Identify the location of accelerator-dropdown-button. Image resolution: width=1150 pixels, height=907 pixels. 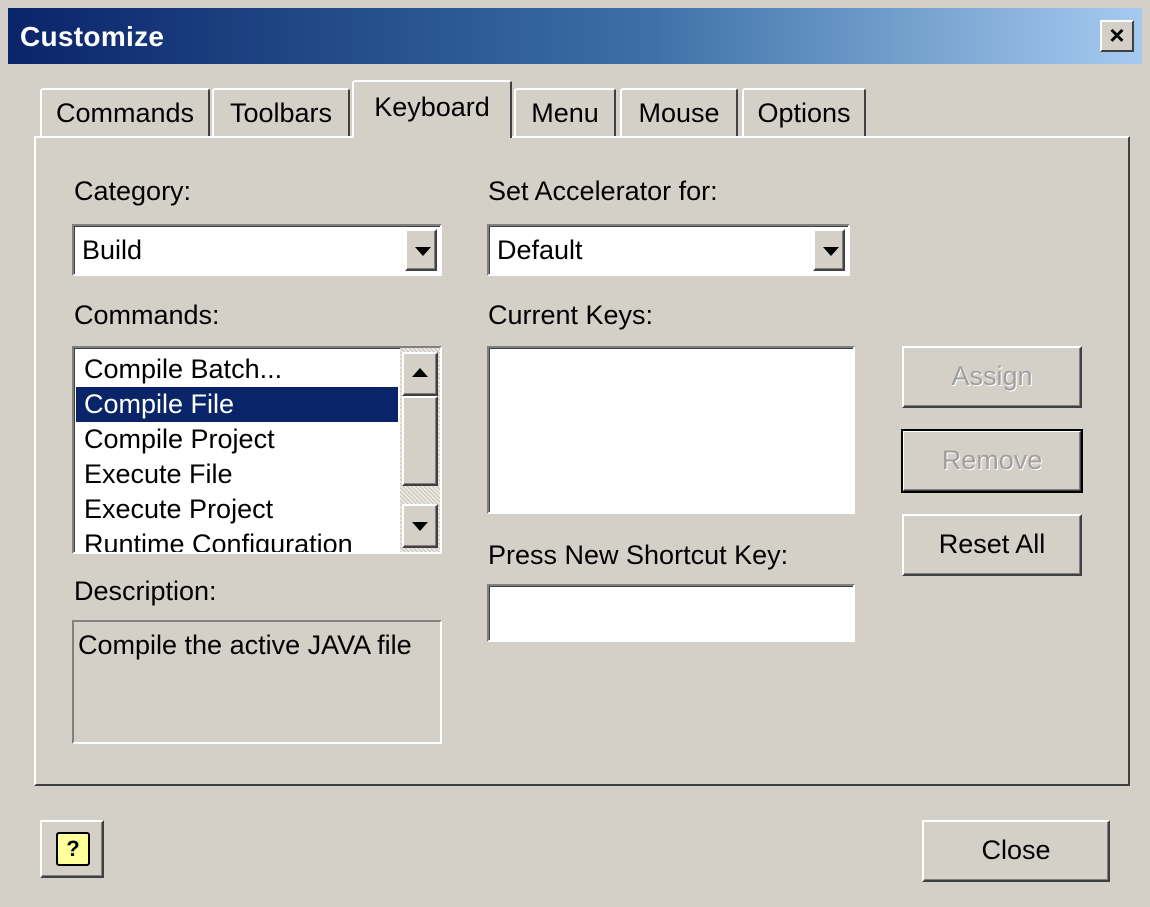
(829, 250).